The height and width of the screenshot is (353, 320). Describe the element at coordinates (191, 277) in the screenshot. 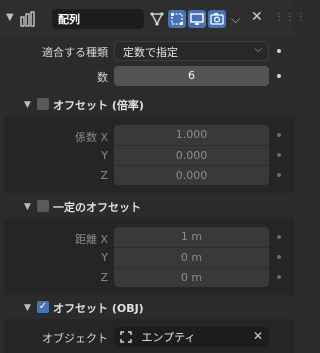

I see `distance-z-field: 0 m` at that location.